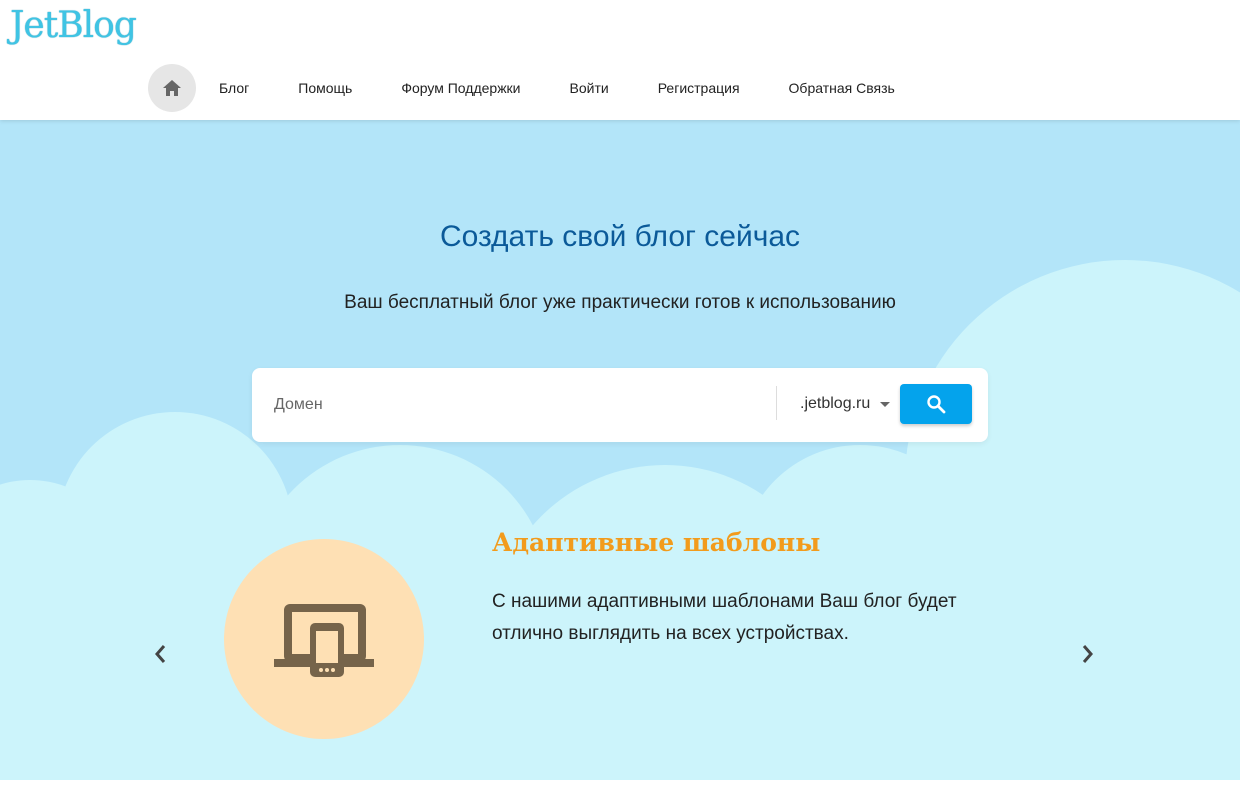  What do you see at coordinates (460, 88) in the screenshot?
I see `nav-item-forum: Форум Поддержки` at bounding box center [460, 88].